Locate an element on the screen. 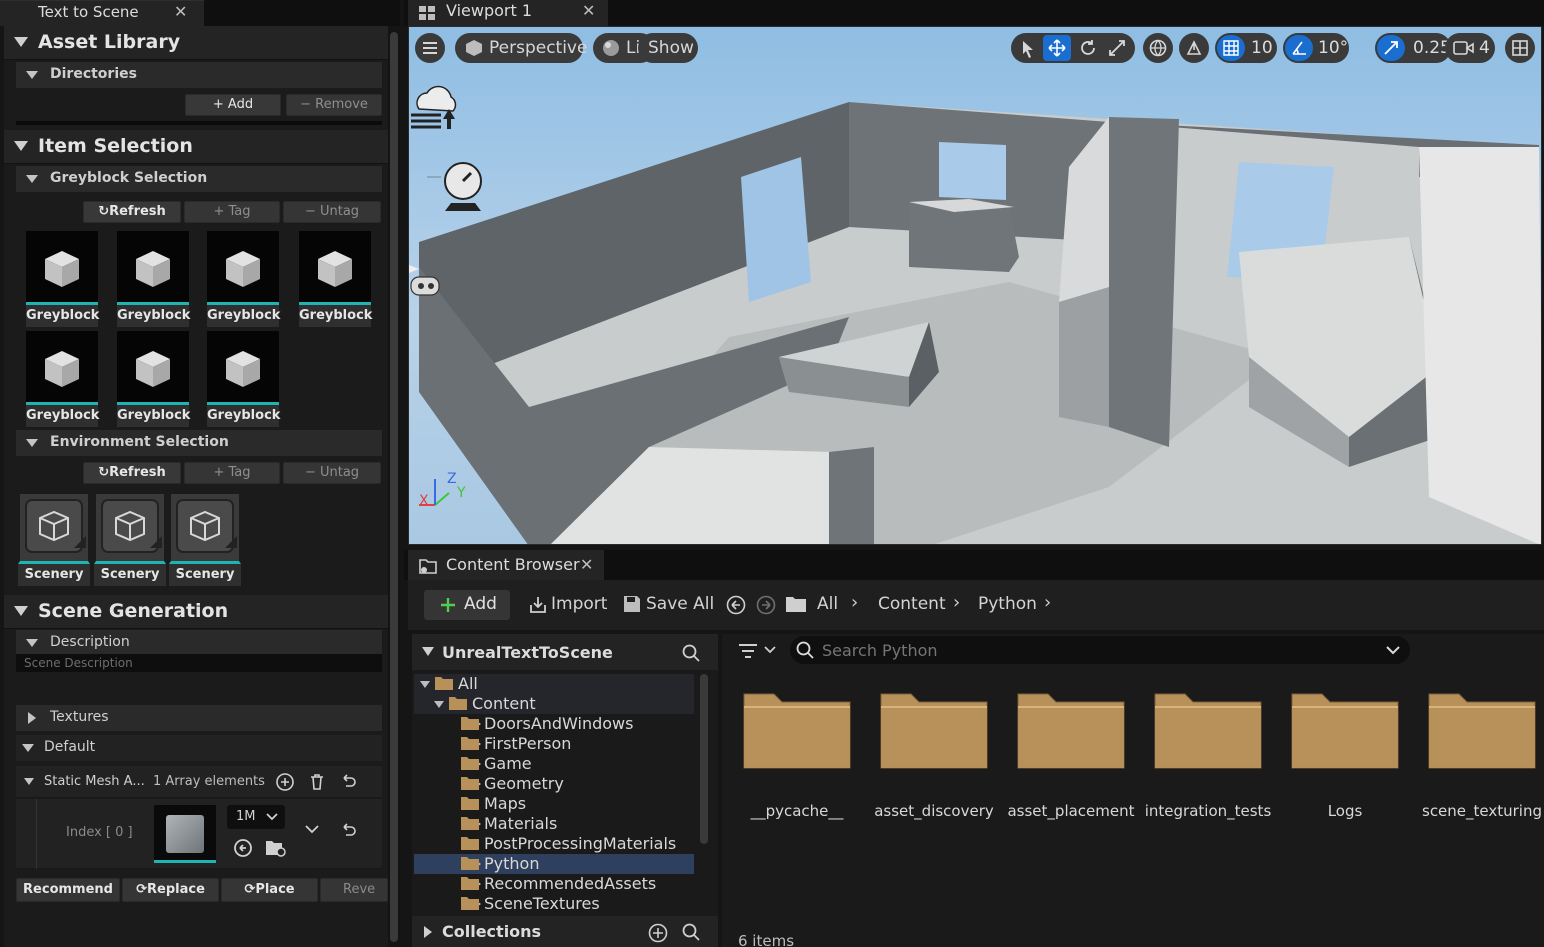 The height and width of the screenshot is (947, 1544). collapse-arrow-icon is located at coordinates (425, 684).